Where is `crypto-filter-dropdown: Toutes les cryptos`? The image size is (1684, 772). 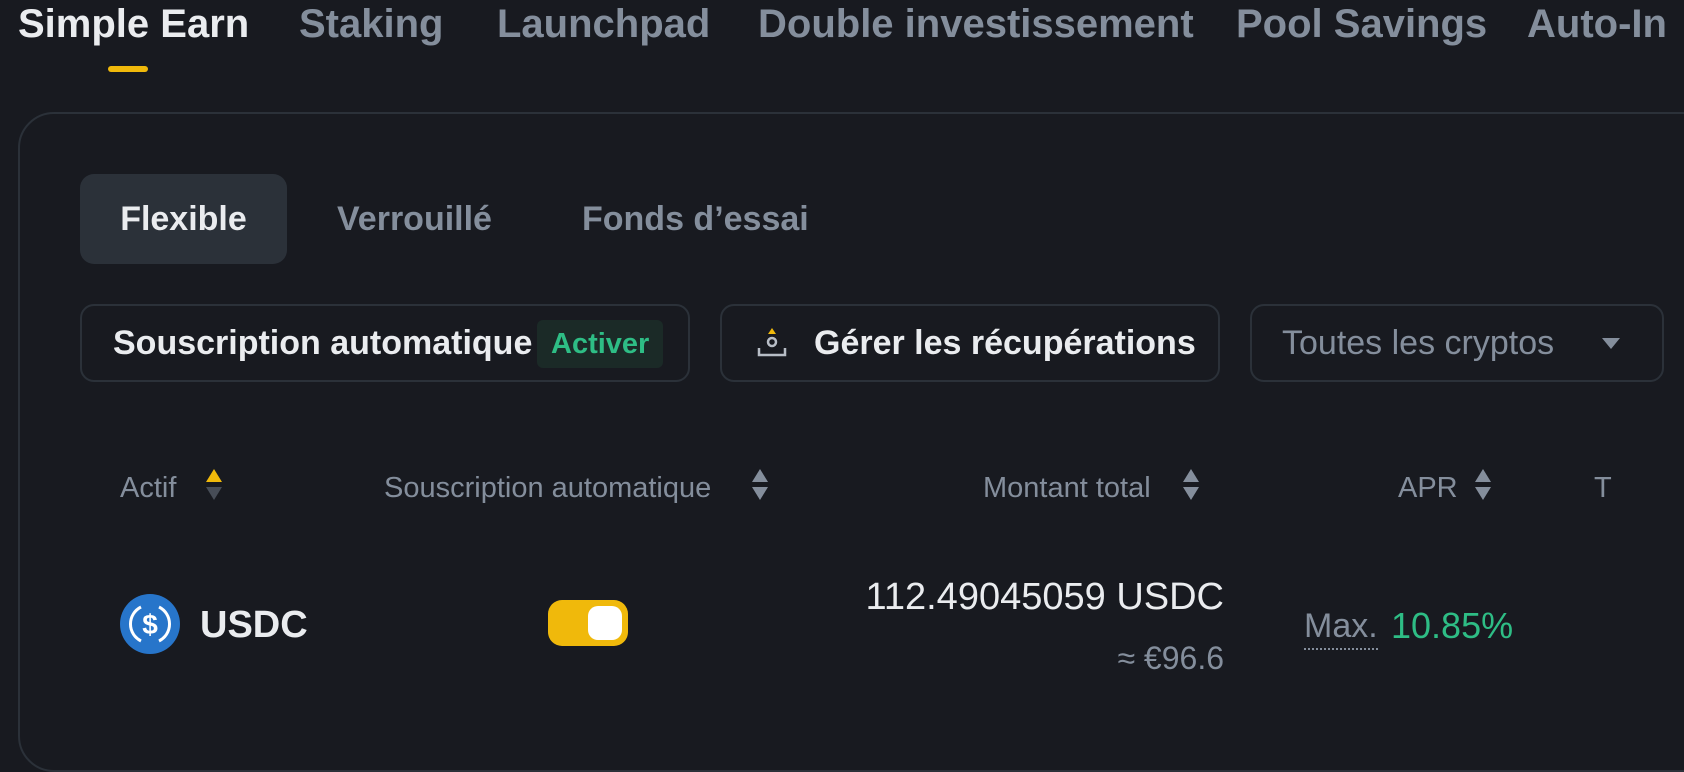 crypto-filter-dropdown: Toutes les cryptos is located at coordinates (1457, 343).